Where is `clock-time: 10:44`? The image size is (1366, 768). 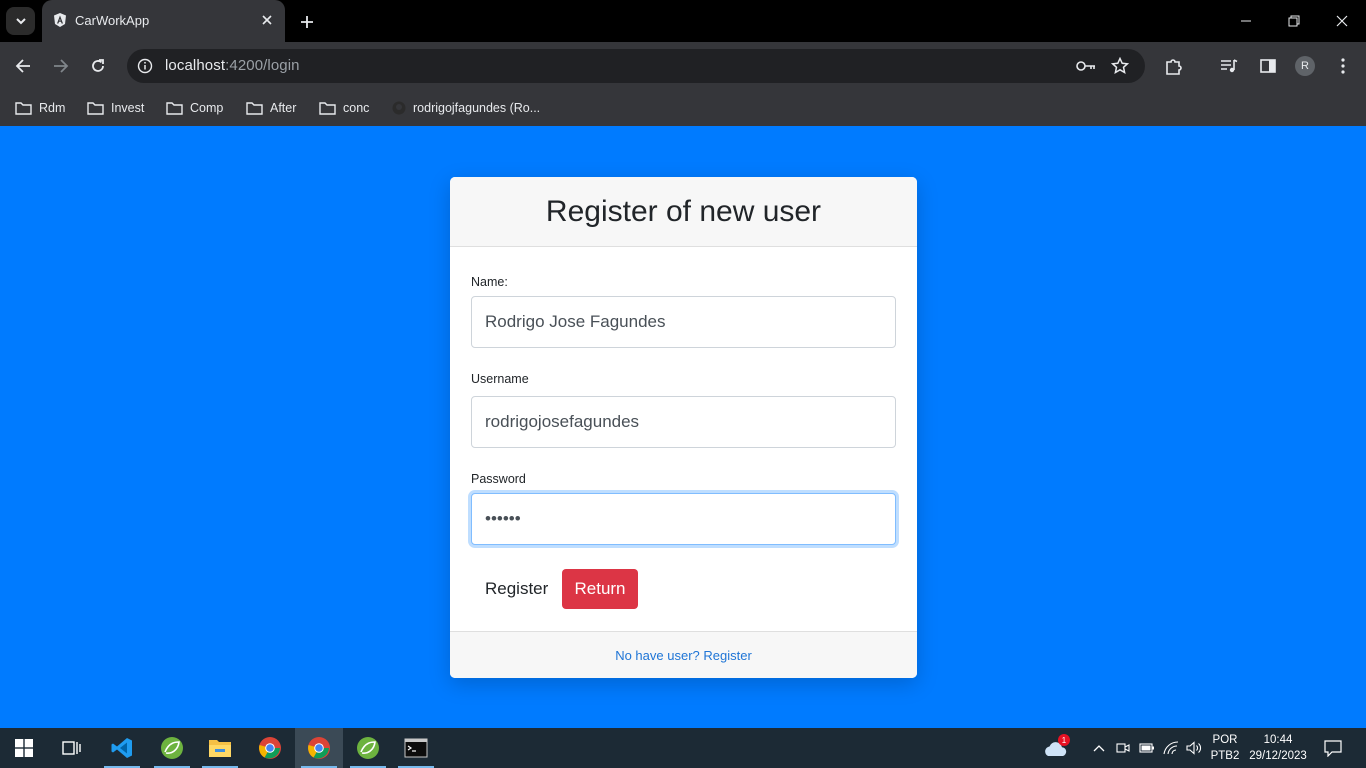 clock-time: 10:44 is located at coordinates (1278, 740).